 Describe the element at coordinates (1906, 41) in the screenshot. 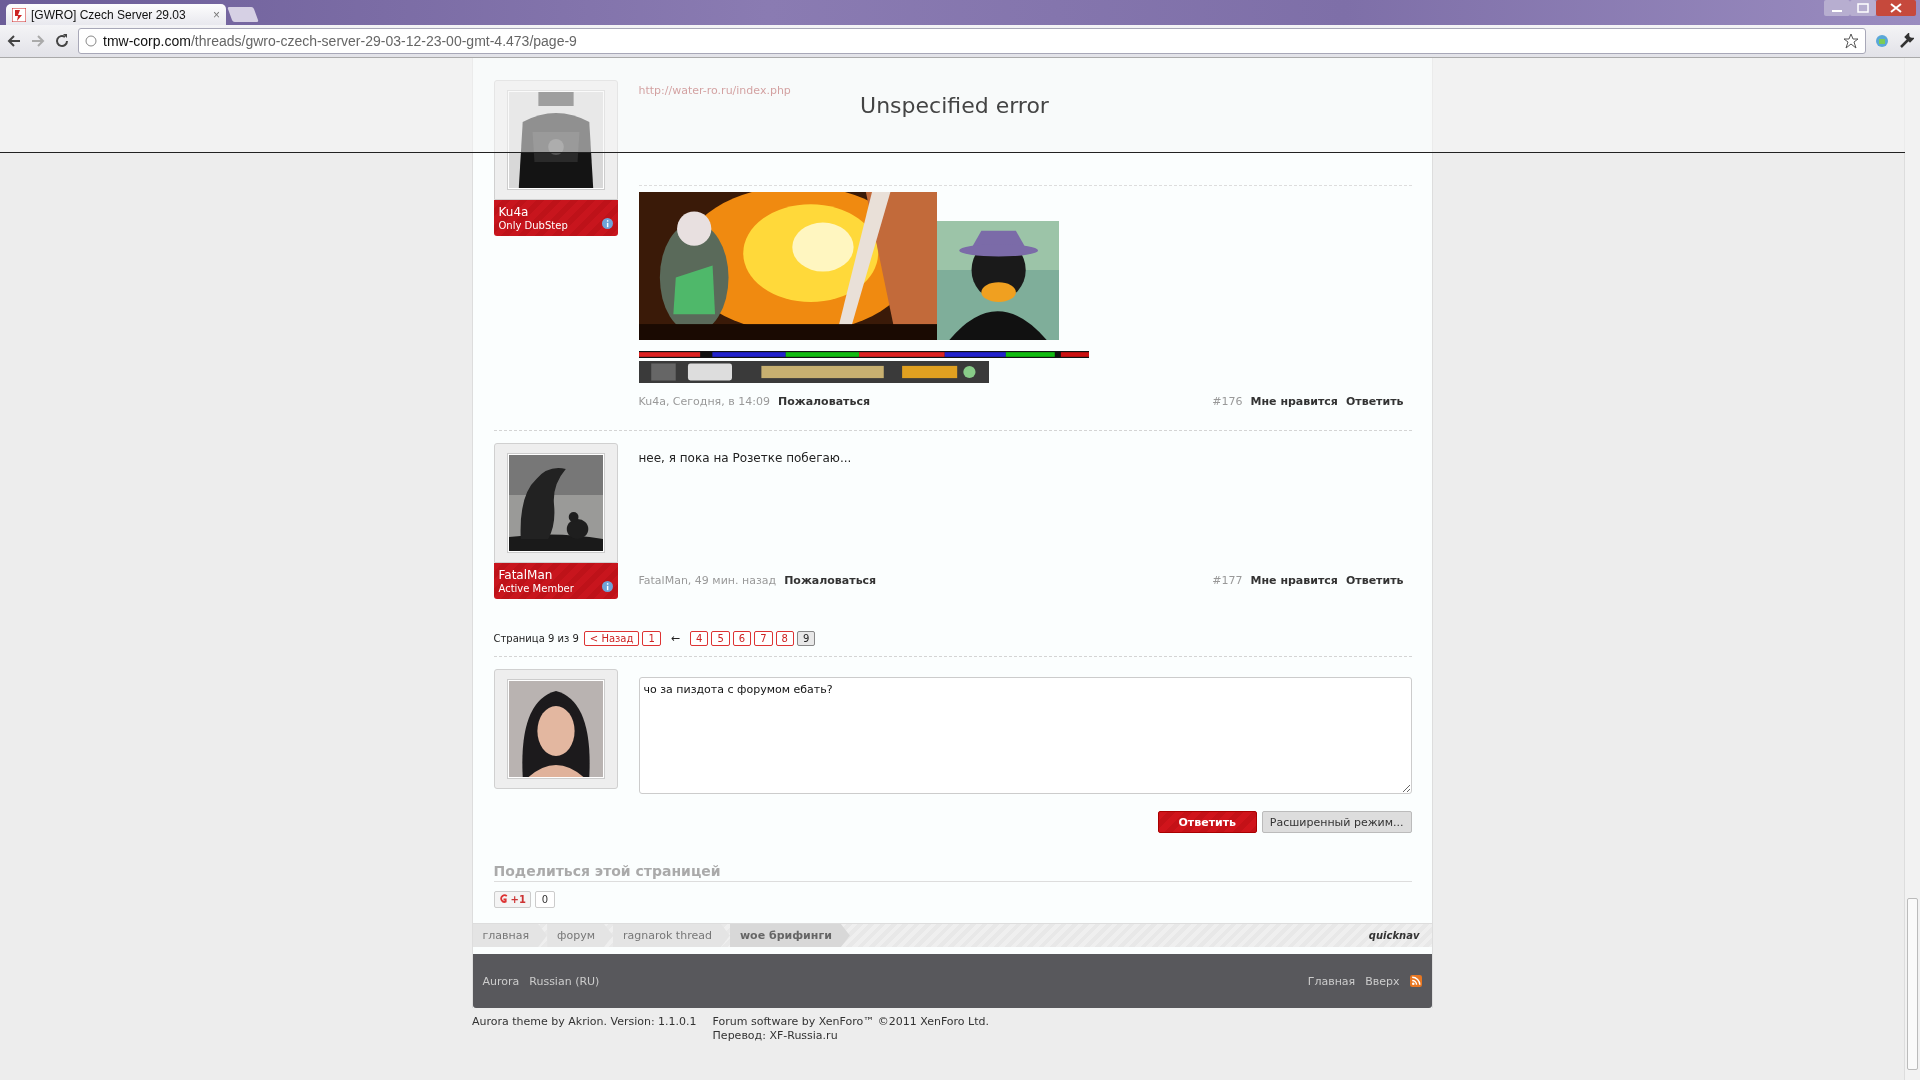

I see `wrench-icon` at that location.